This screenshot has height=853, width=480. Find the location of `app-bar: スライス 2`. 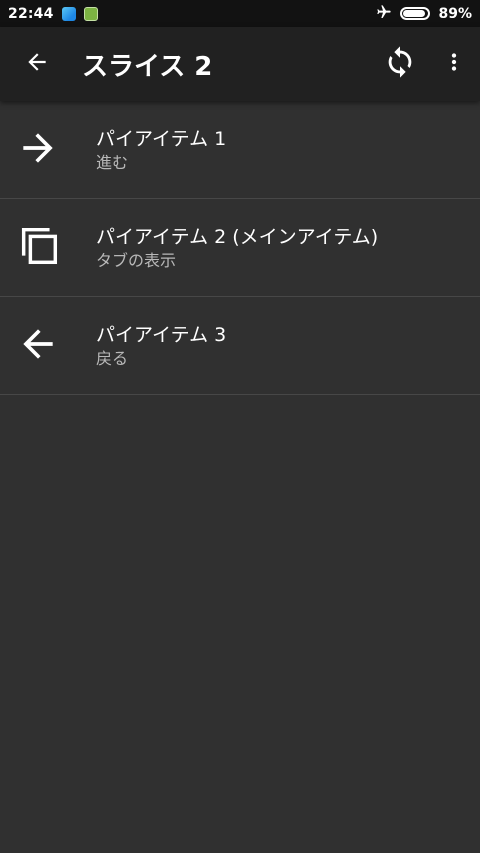

app-bar: スライス 2 is located at coordinates (240, 64).